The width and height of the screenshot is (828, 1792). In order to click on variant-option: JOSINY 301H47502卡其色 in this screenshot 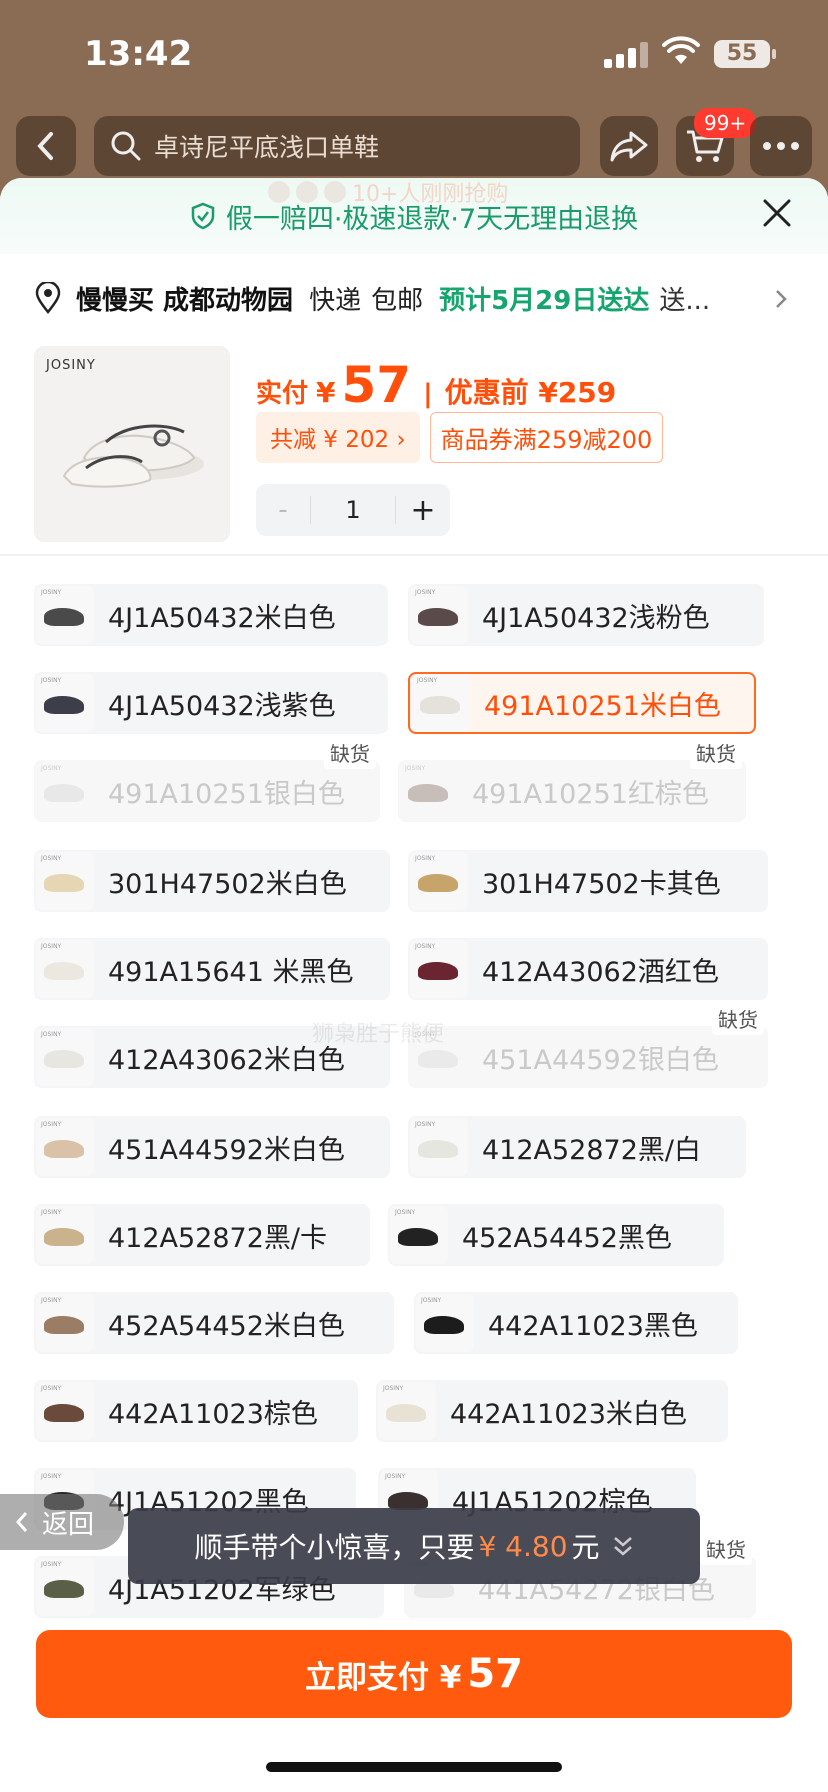, I will do `click(588, 881)`.